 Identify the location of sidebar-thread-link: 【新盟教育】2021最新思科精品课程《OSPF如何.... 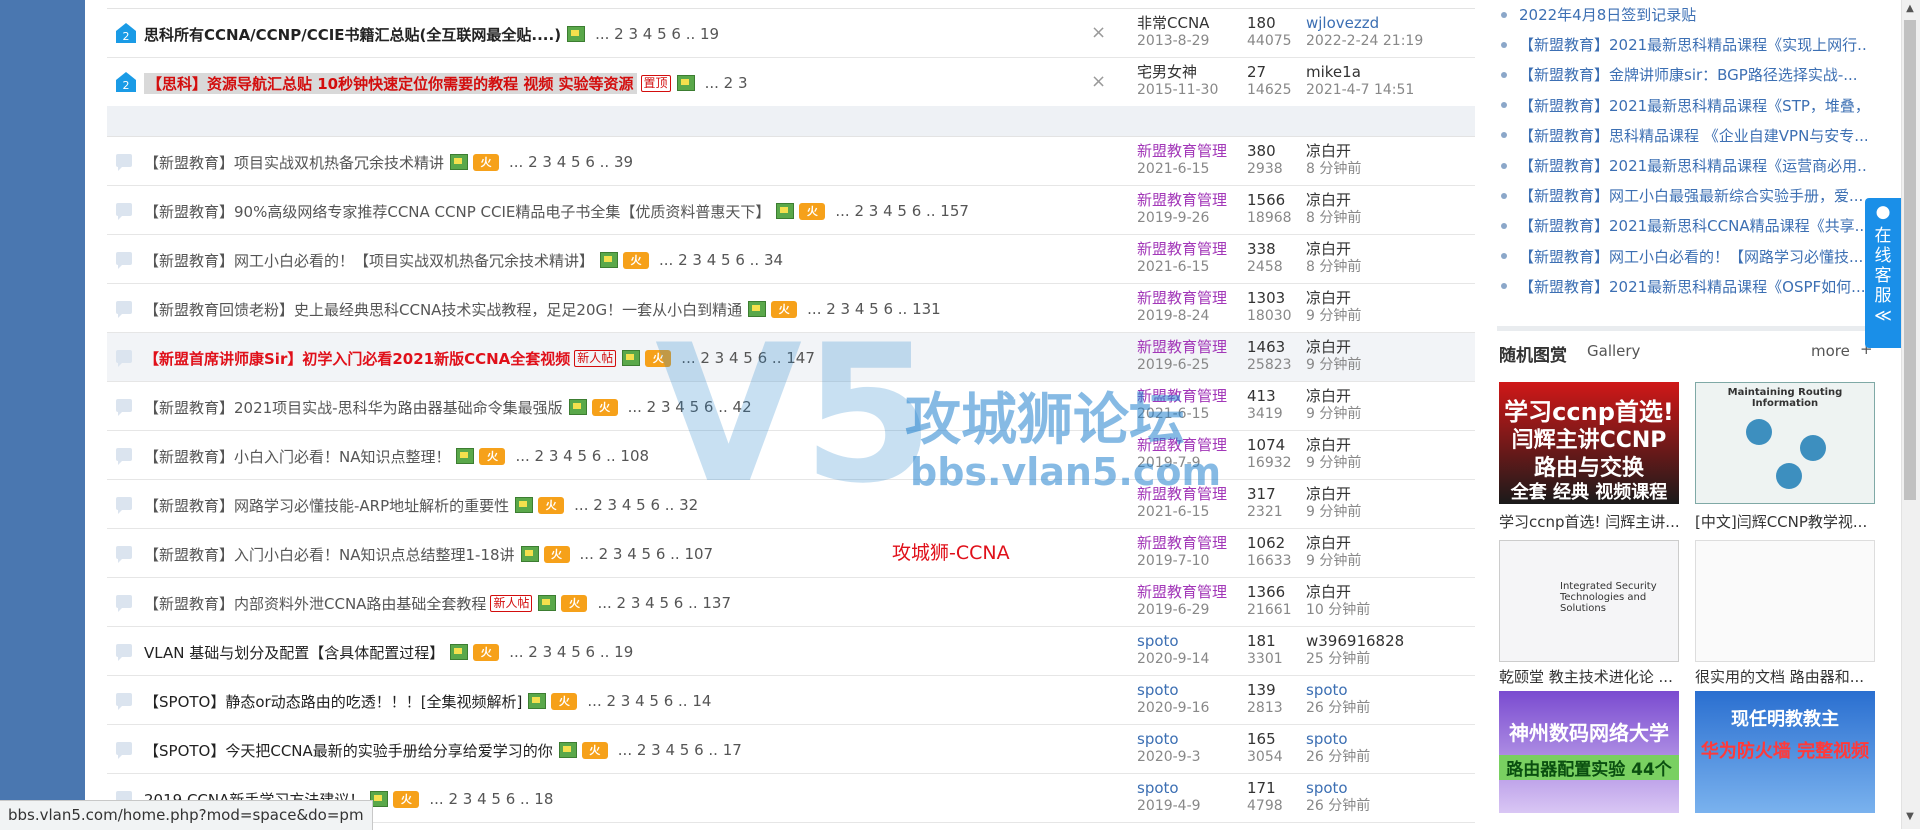
(1682, 290).